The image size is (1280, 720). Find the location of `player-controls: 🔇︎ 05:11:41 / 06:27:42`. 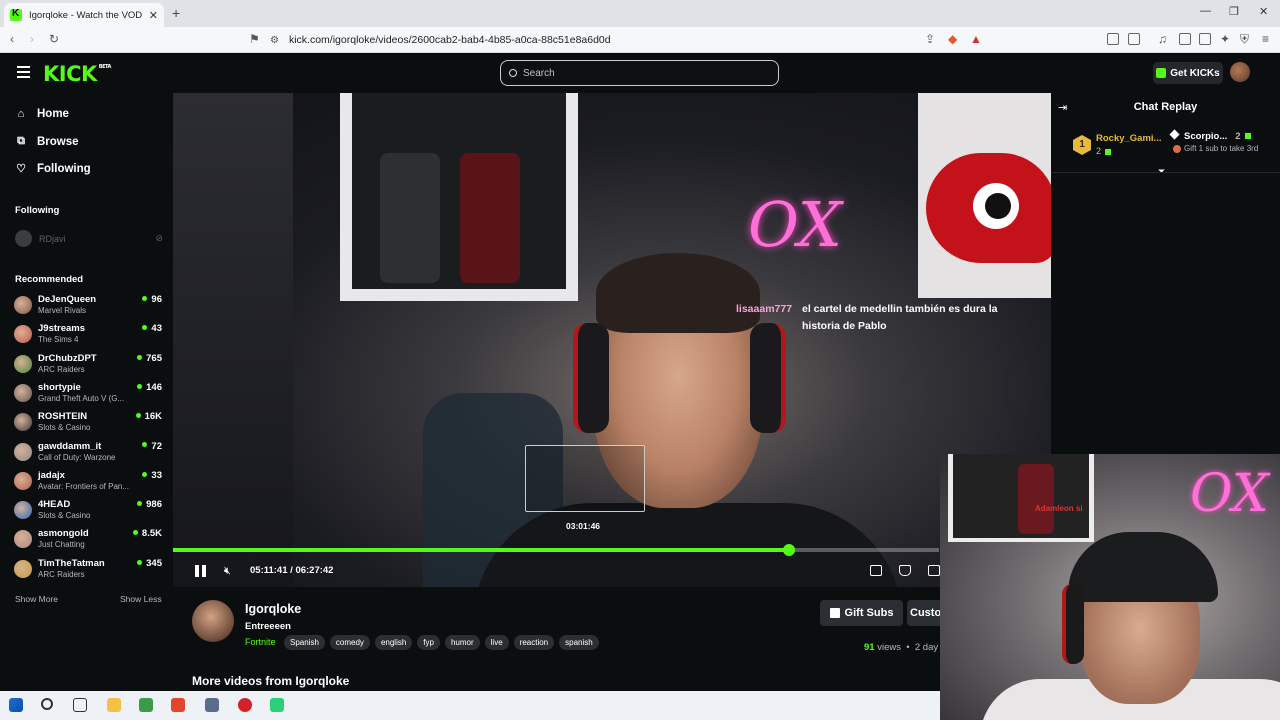

player-controls: 🔇︎ 05:11:41 / 06:27:42 is located at coordinates (558, 571).